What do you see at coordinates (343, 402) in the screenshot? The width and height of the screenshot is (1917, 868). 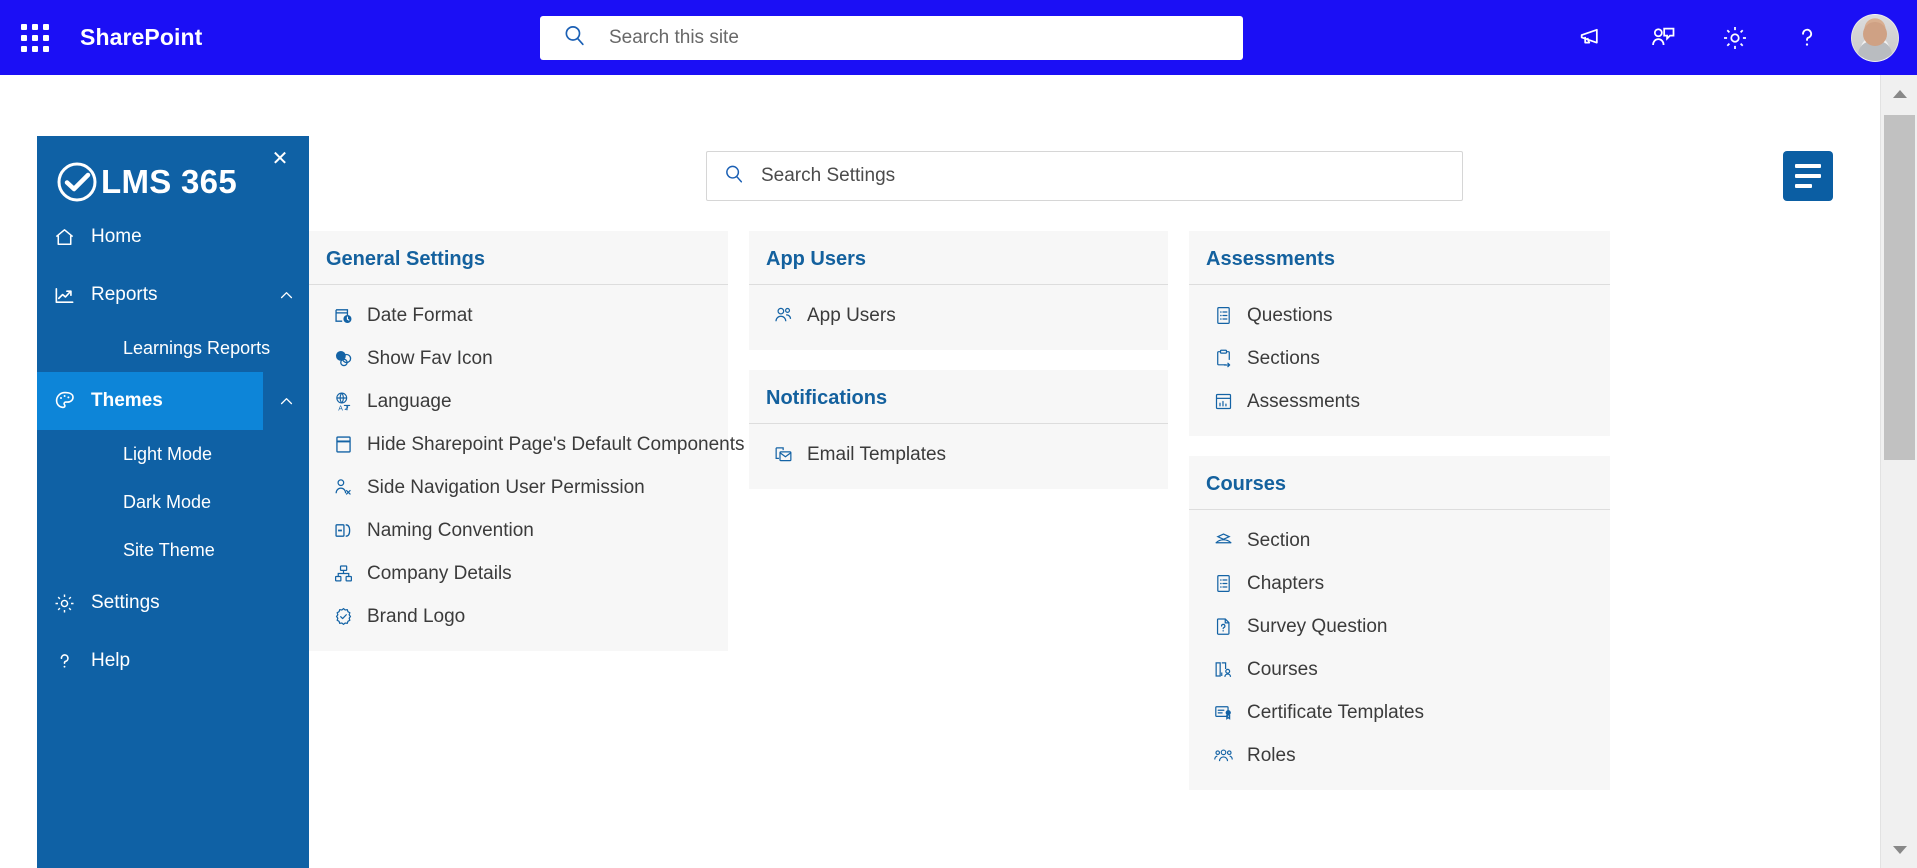 I see `language-globe-icon: A` at bounding box center [343, 402].